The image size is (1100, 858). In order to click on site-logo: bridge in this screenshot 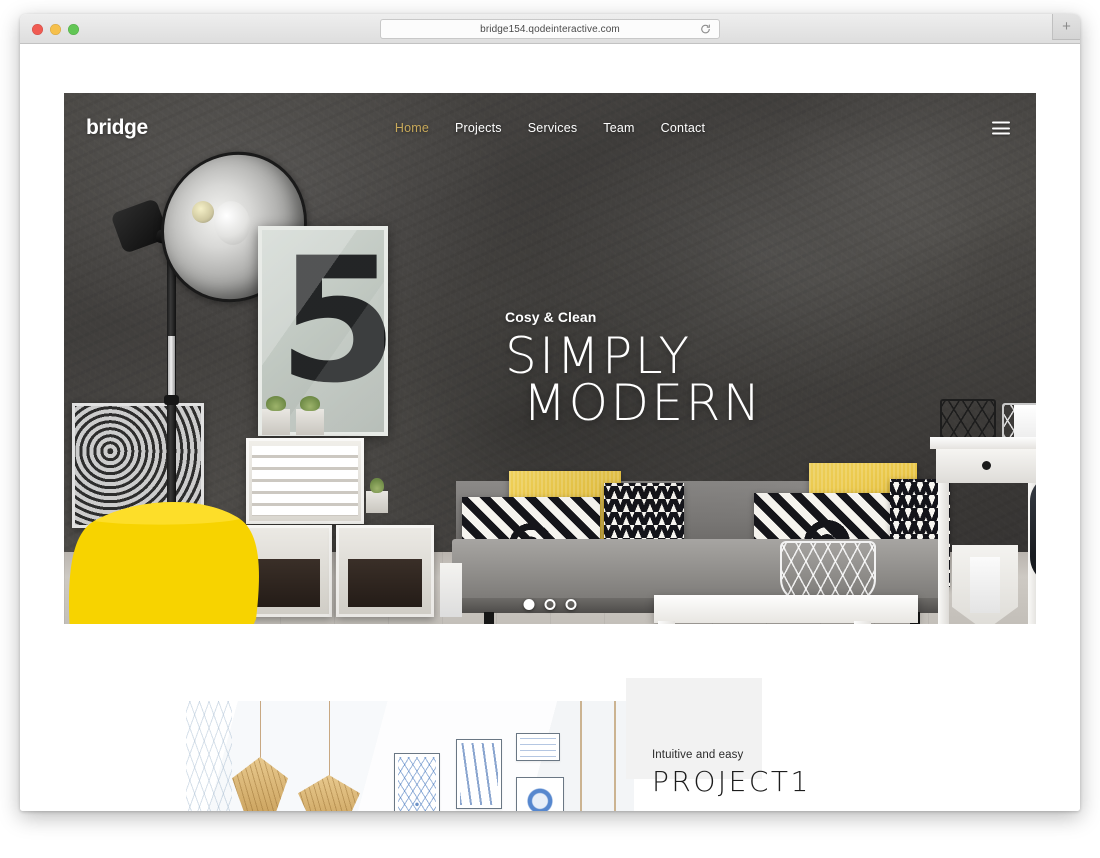, I will do `click(117, 128)`.